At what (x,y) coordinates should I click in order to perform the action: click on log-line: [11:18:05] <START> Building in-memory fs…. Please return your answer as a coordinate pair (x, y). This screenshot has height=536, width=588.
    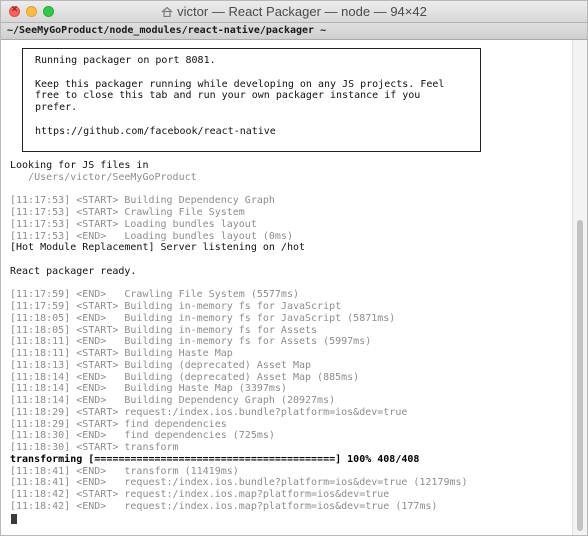
    Looking at the image, I should click on (164, 330).